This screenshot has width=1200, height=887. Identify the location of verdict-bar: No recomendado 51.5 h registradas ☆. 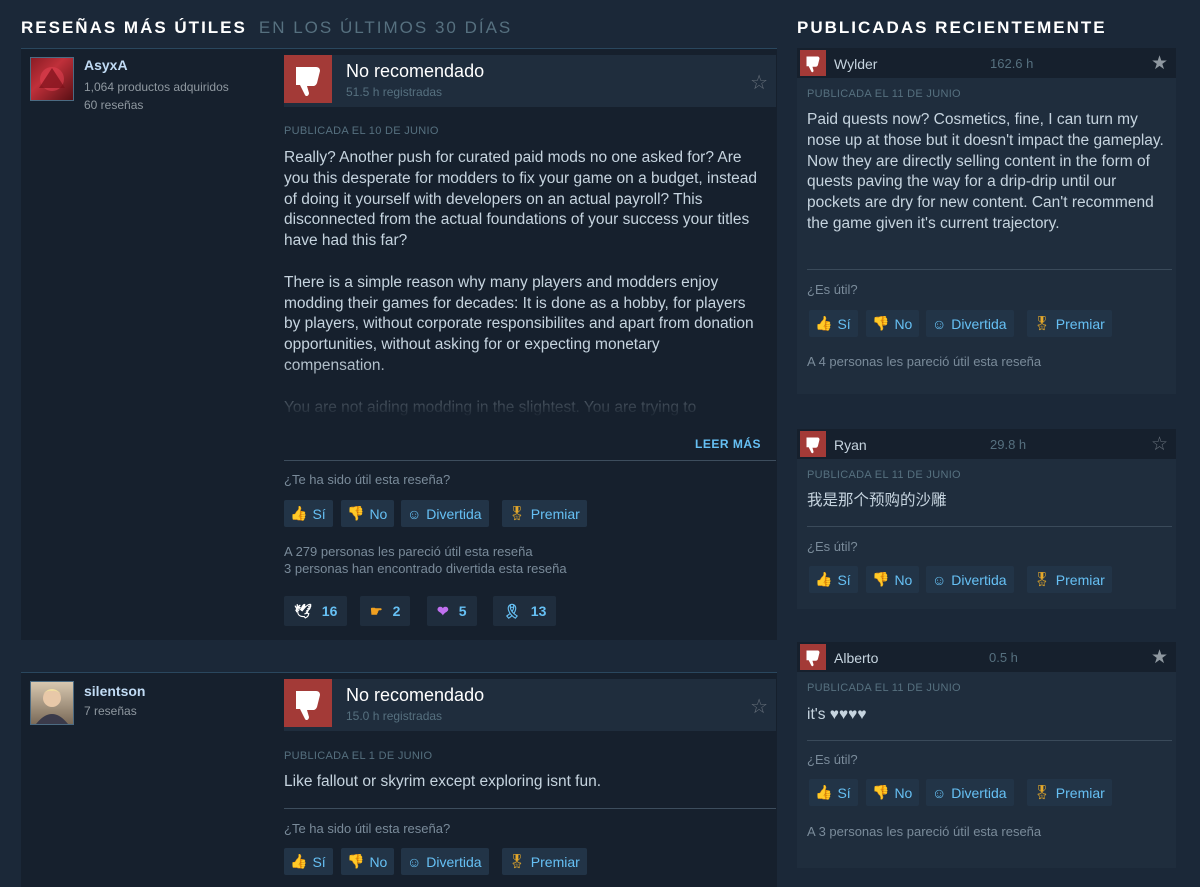
(530, 81).